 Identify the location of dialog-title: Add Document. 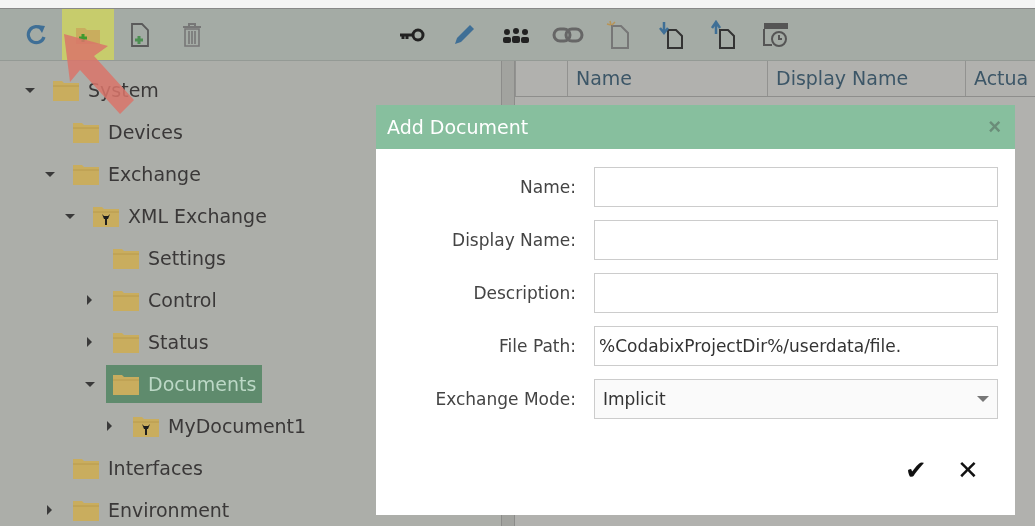
(458, 127).